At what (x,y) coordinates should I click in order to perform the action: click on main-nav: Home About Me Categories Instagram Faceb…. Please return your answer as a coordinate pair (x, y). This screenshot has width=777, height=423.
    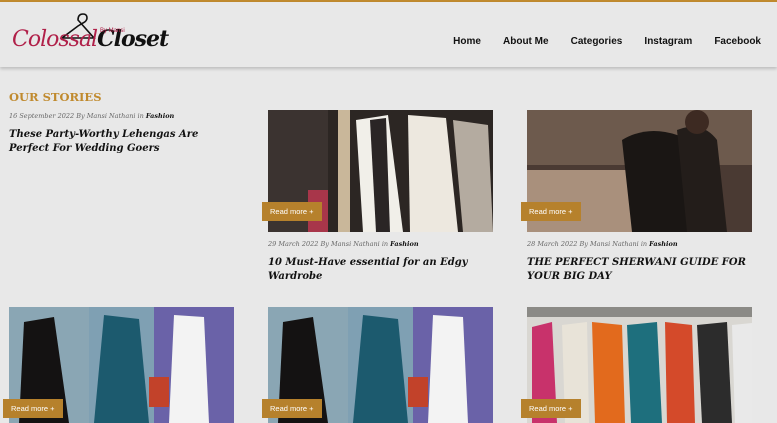
    Looking at the image, I should click on (598, 38).